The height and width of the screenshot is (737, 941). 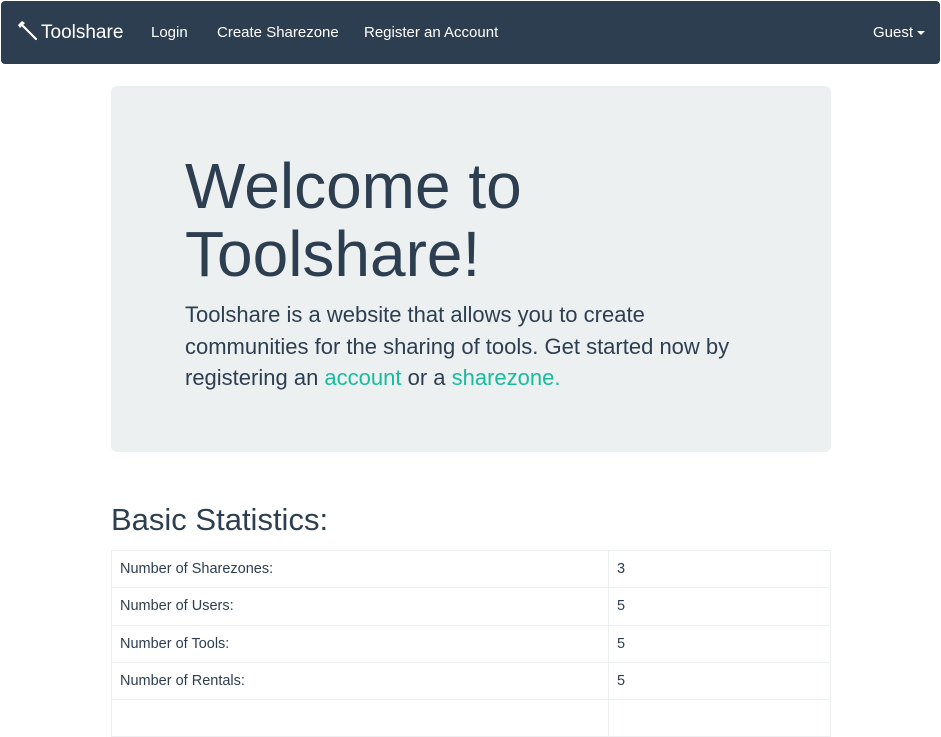 What do you see at coordinates (719, 569) in the screenshot?
I see `stat-value: 3` at bounding box center [719, 569].